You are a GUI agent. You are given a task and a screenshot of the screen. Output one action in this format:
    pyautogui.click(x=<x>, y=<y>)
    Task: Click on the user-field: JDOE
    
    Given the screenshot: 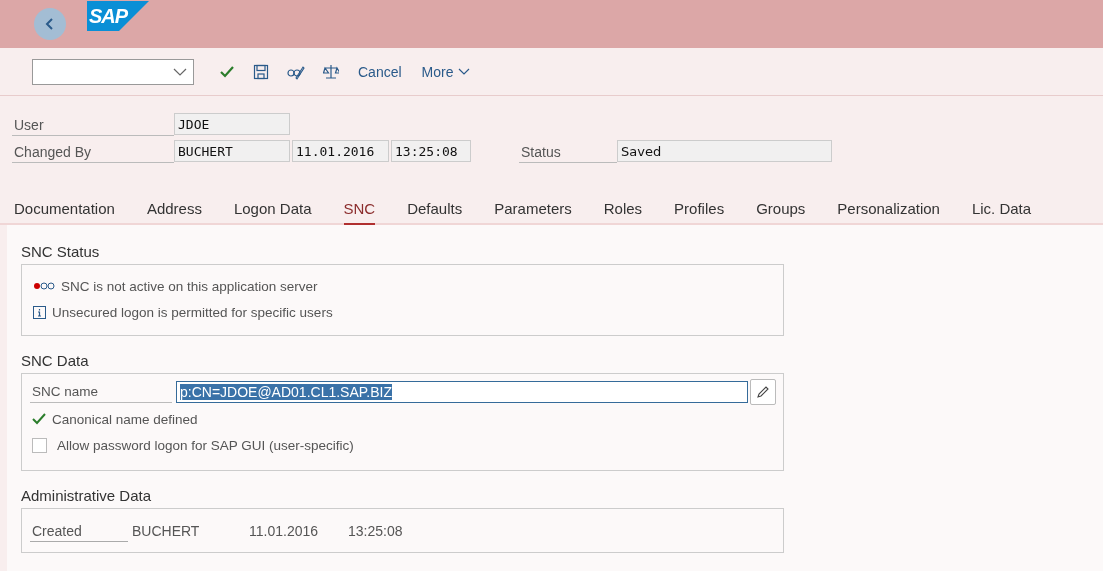 What is the action you would take?
    pyautogui.click(x=232, y=123)
    